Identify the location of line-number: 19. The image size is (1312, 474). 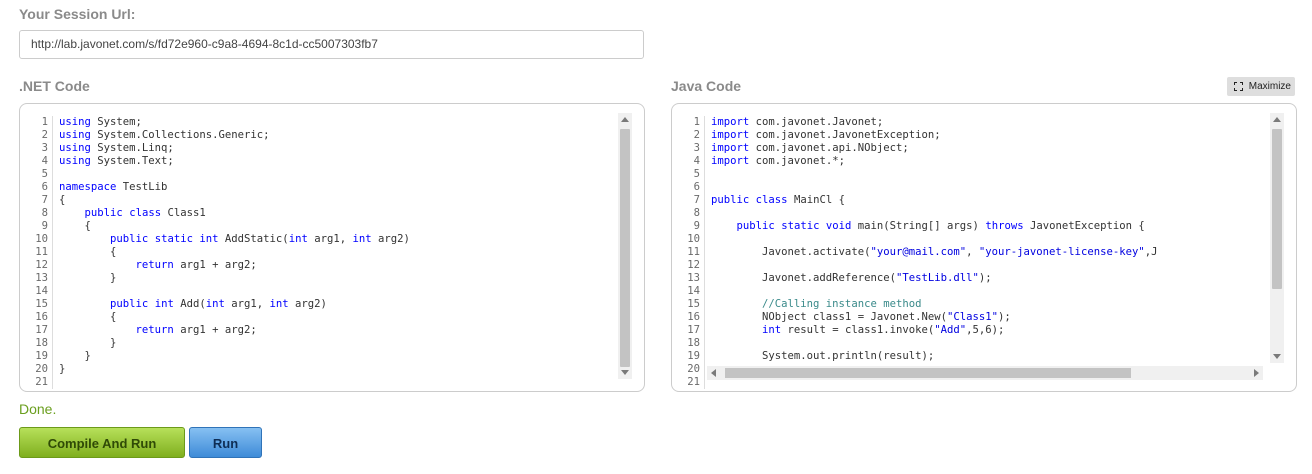
(688, 356).